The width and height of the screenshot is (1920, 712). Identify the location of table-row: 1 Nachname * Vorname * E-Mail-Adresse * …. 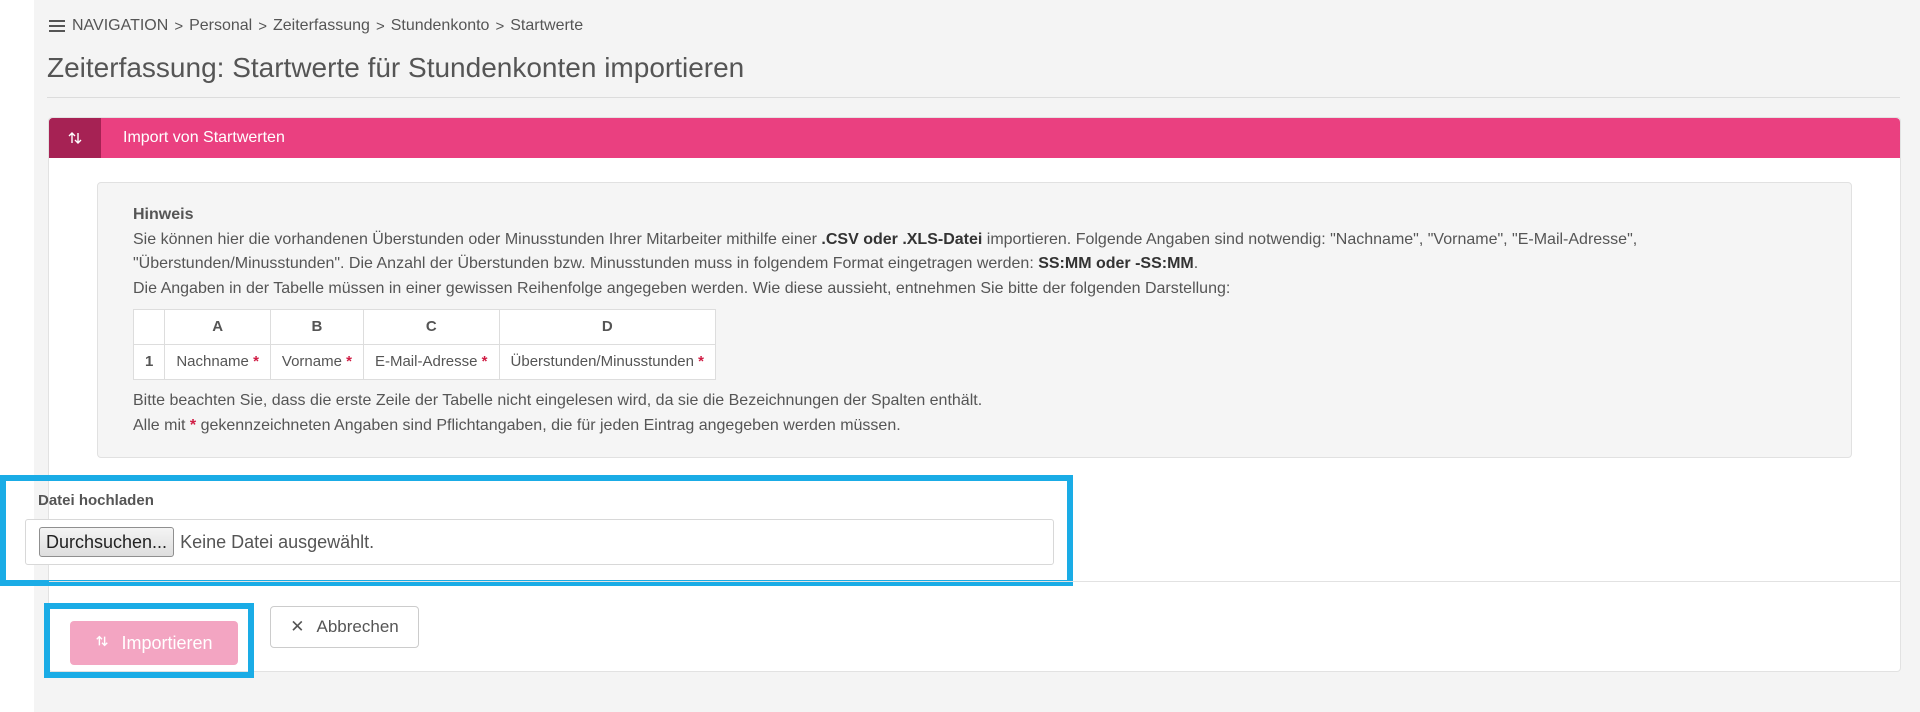
(424, 362).